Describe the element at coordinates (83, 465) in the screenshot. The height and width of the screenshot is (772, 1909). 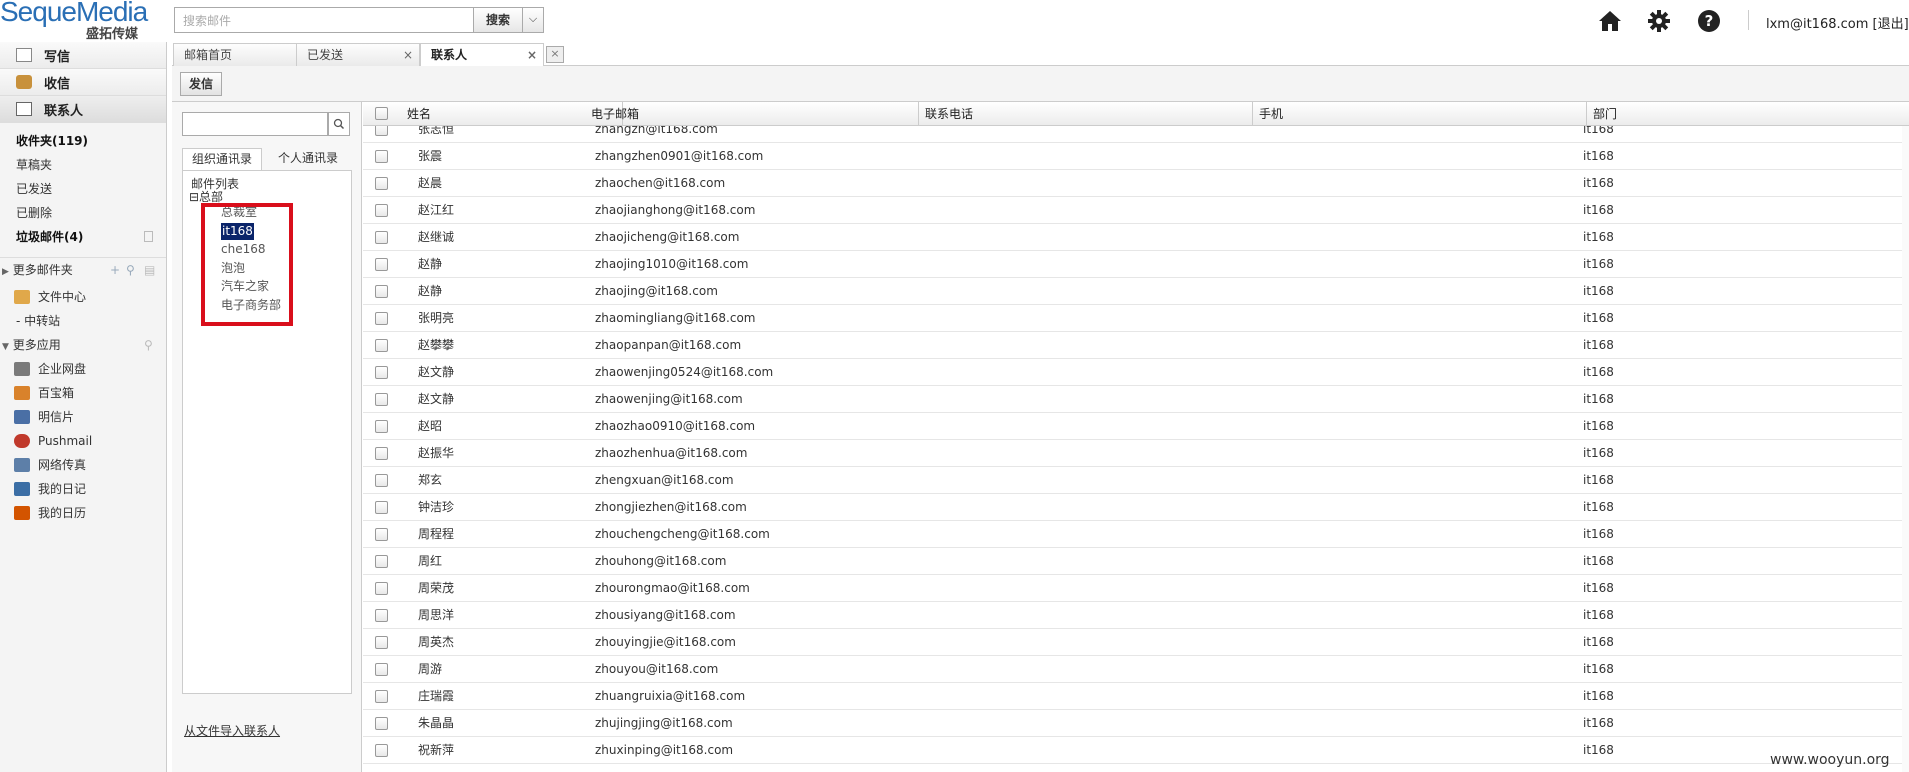
I see `app-item: 网络传真` at that location.